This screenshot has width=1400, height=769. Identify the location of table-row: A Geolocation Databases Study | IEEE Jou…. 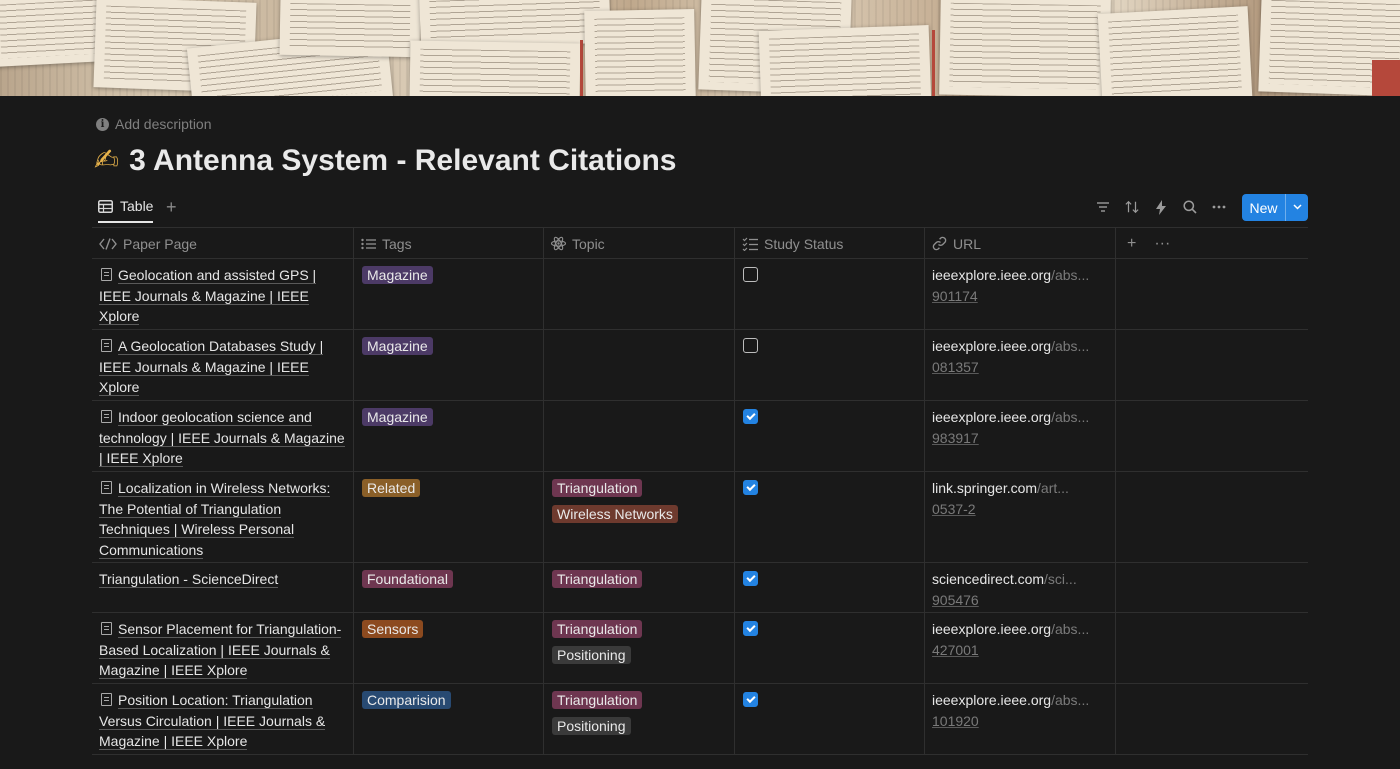
(700, 365).